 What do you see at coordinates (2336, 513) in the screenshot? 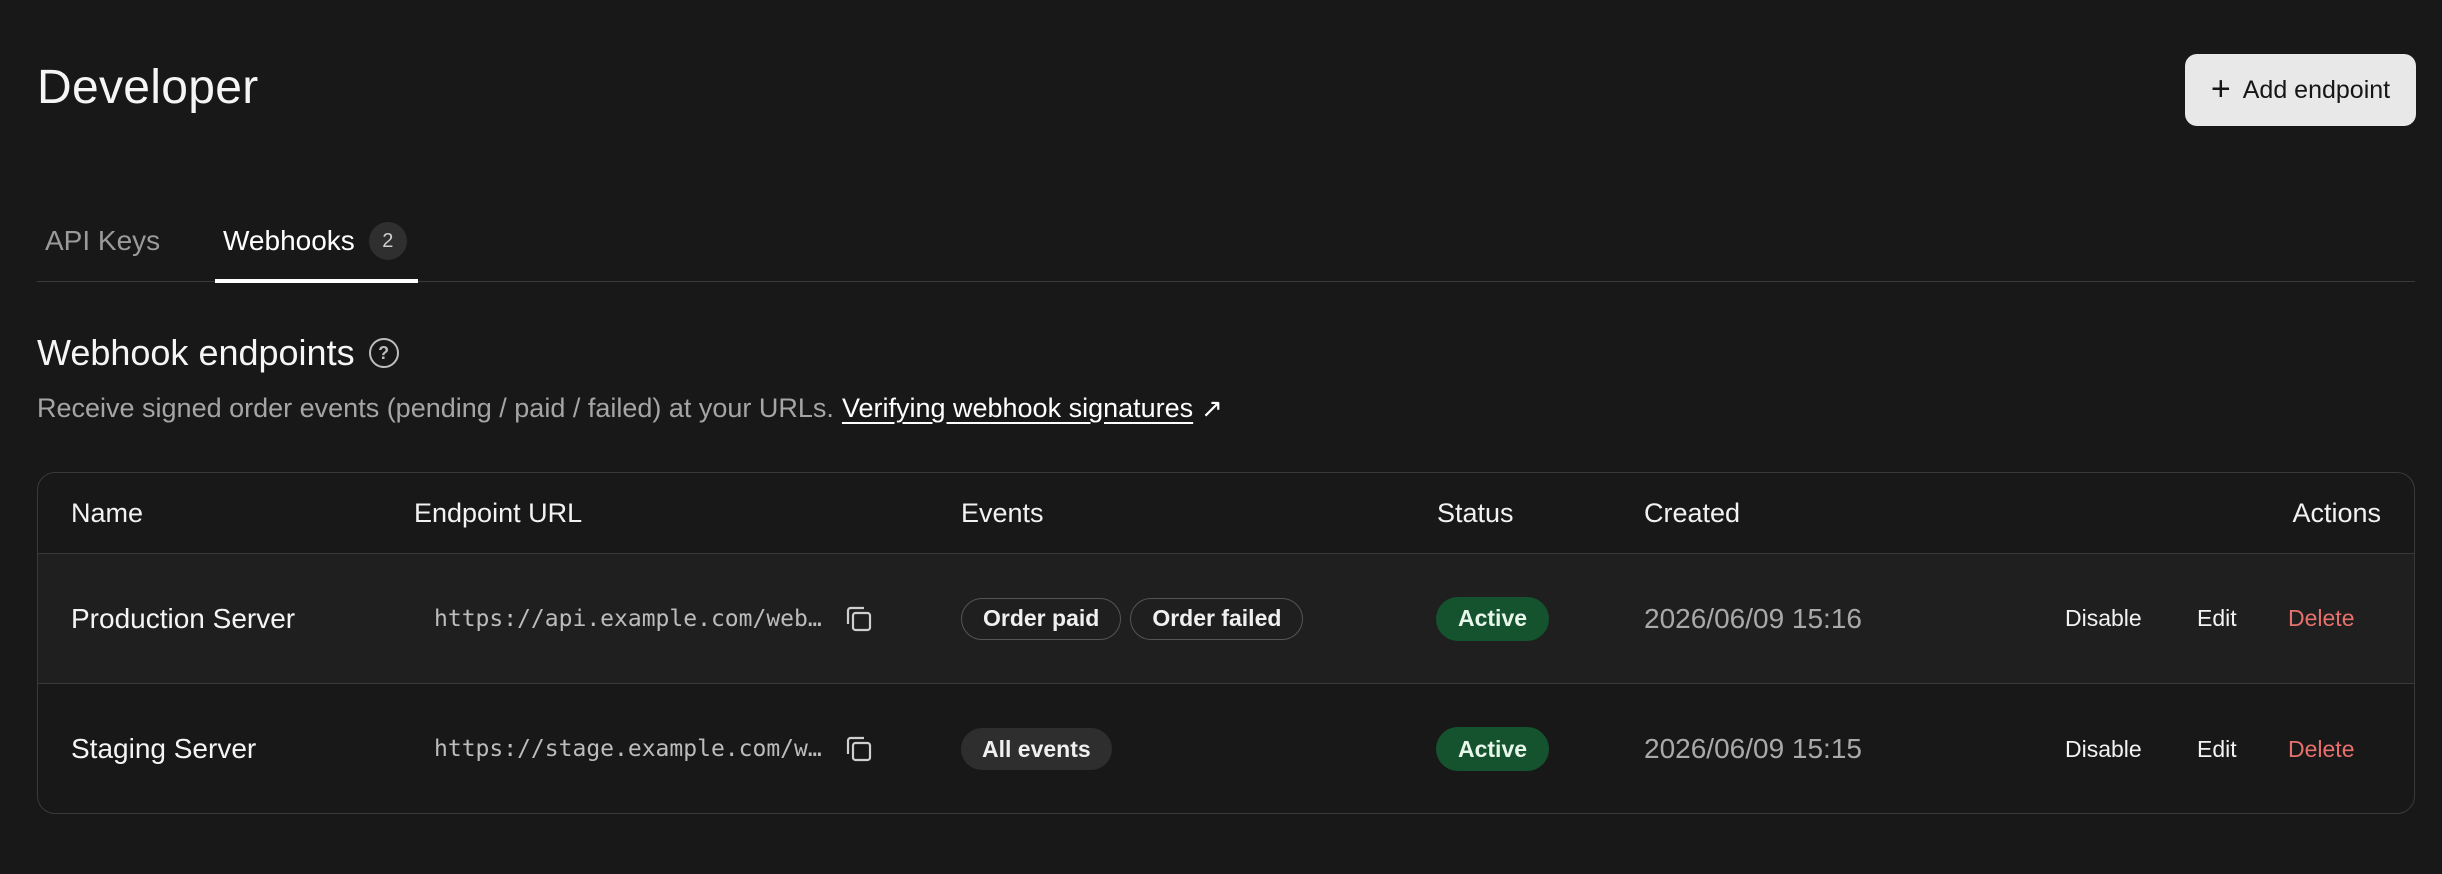
I see `column-header-actions: Actions` at bounding box center [2336, 513].